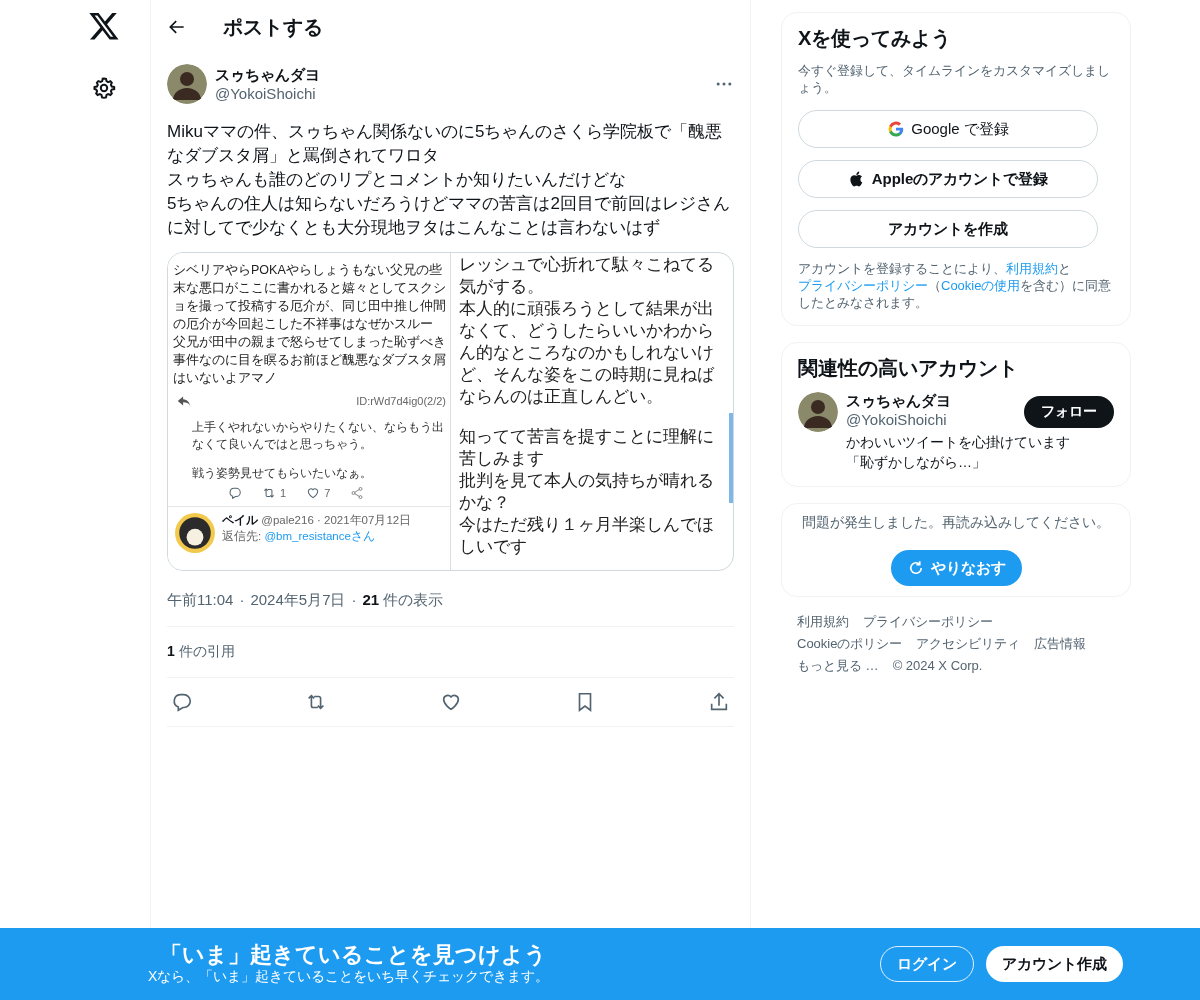 The width and height of the screenshot is (1200, 1000). Describe the element at coordinates (1060, 644) in the screenshot. I see `footer-link: 広告情報` at that location.